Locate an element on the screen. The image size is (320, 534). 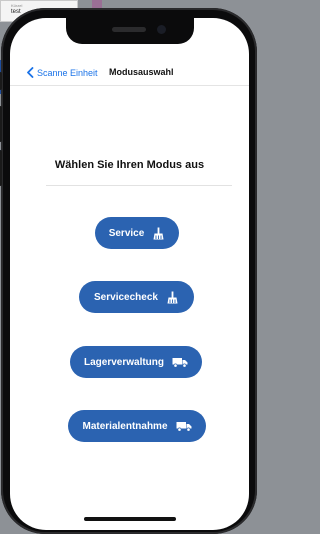
service-button: Service is located at coordinates (137, 233).